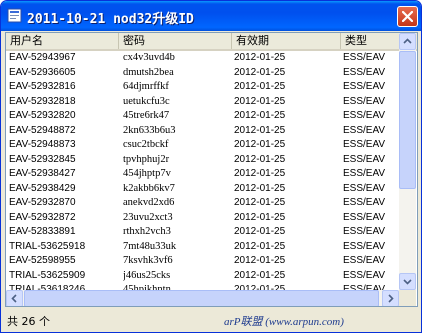 This screenshot has width=422, height=333. Describe the element at coordinates (42, 231) in the screenshot. I see `username-cell: EAV-52833891` at that location.